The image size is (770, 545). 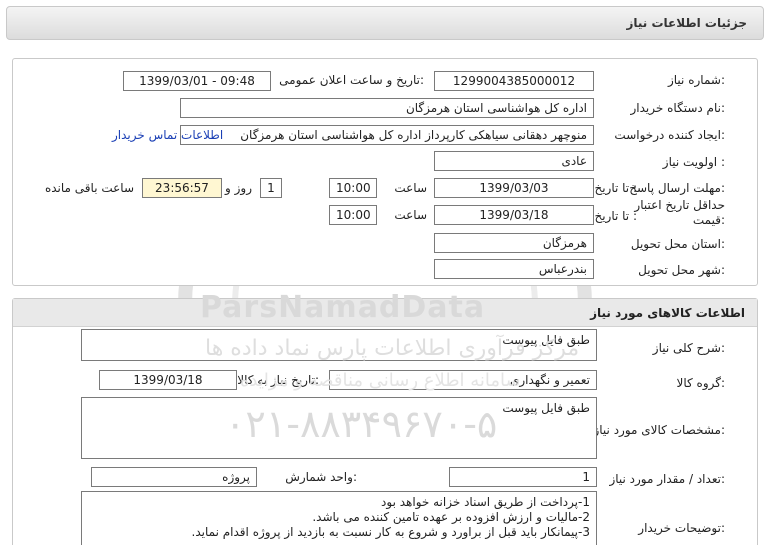 I want to click on validity-date-field: 1399/03/18, so click(x=514, y=215).